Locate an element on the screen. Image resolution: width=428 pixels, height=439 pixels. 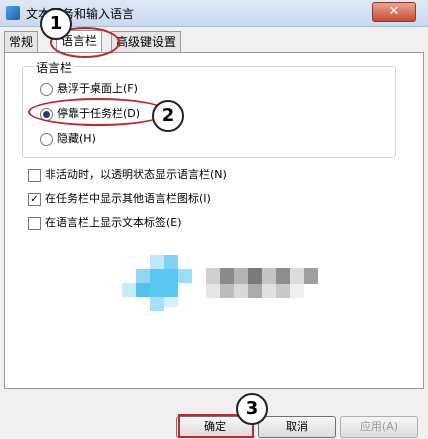
tab-advanced-key-settings: 高级键设置 is located at coordinates (146, 41).